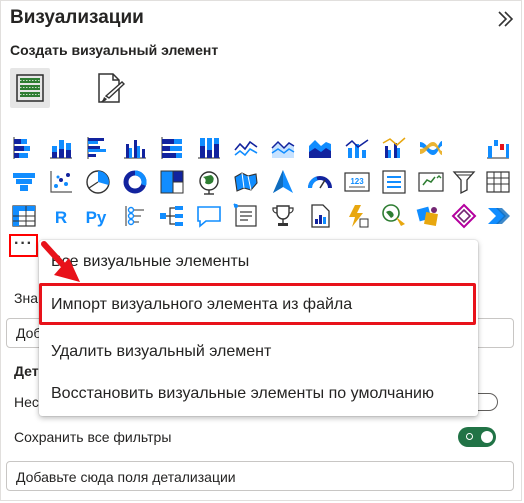  What do you see at coordinates (61, 148) in the screenshot?
I see `stacked-column-chart-icon` at bounding box center [61, 148].